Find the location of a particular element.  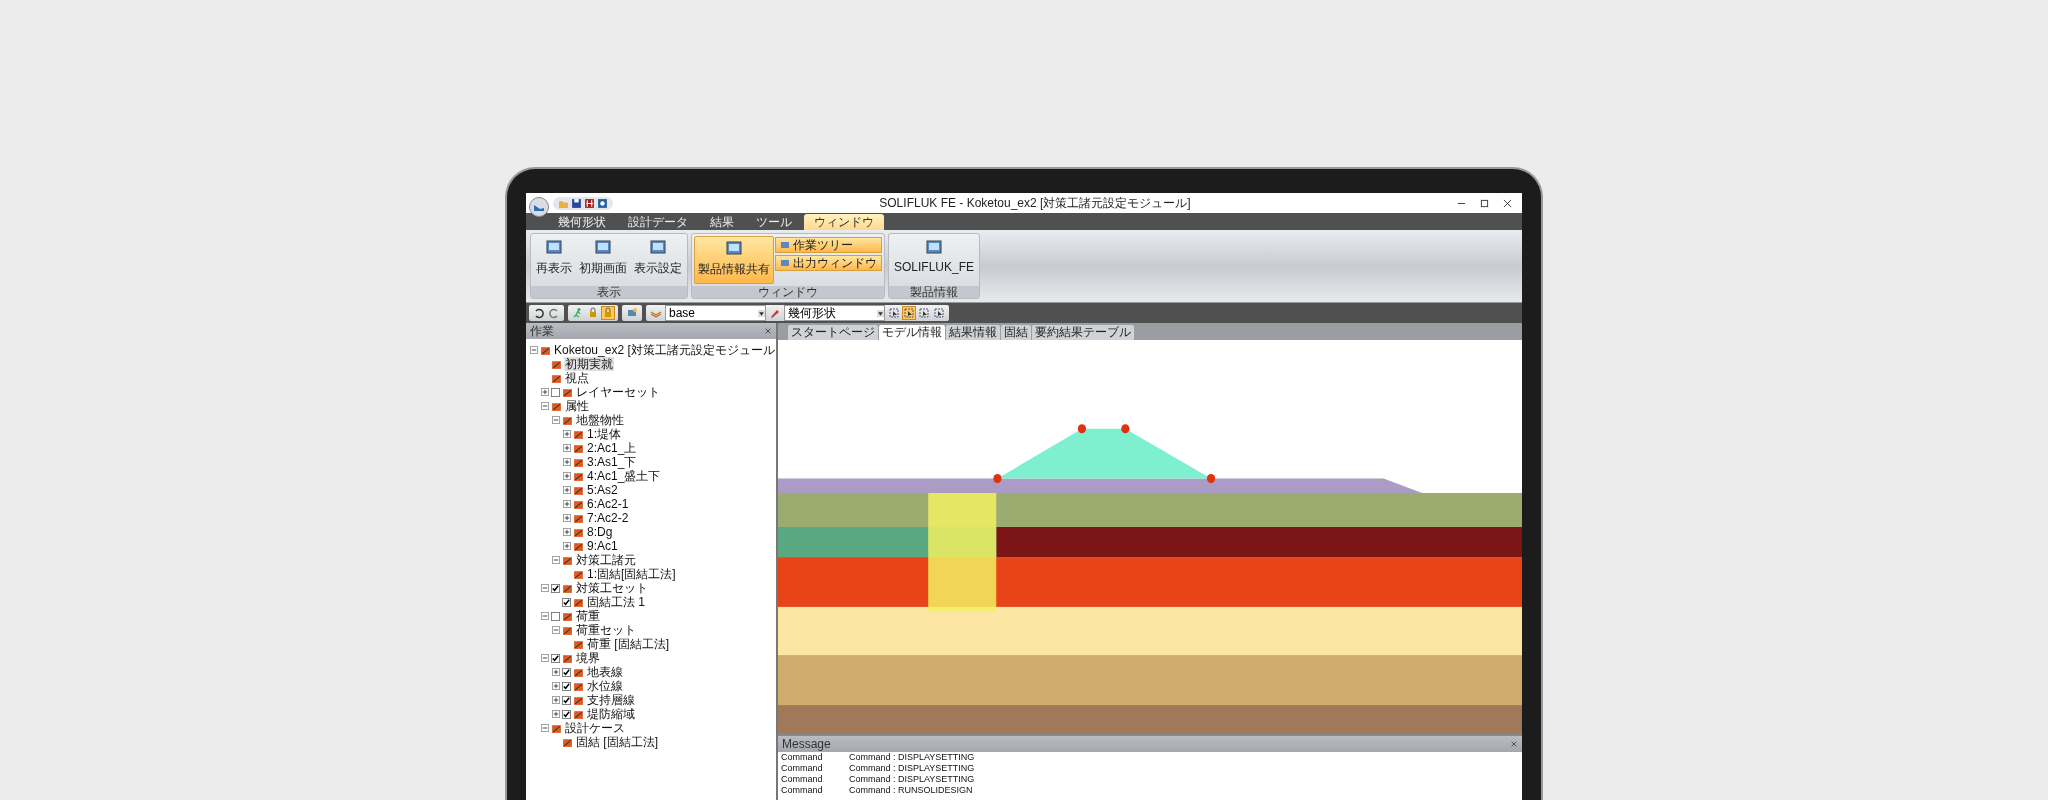

ribbon-button: SOLIFLUK_FE is located at coordinates (934, 260).